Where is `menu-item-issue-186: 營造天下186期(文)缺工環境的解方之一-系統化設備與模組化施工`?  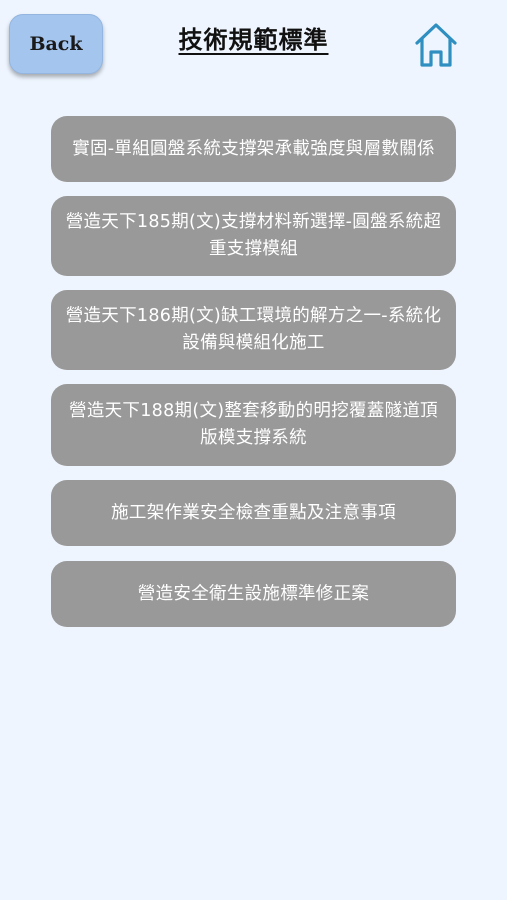 menu-item-issue-186: 營造天下186期(文)缺工環境的解方之一-系統化設備與模組化施工 is located at coordinates (253, 330).